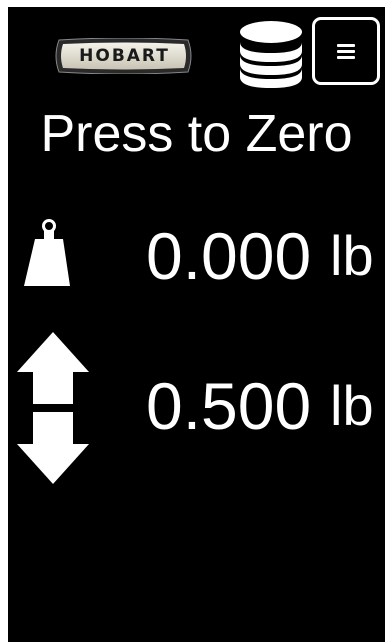  I want to click on hamburger-menu-icon, so click(346, 45).